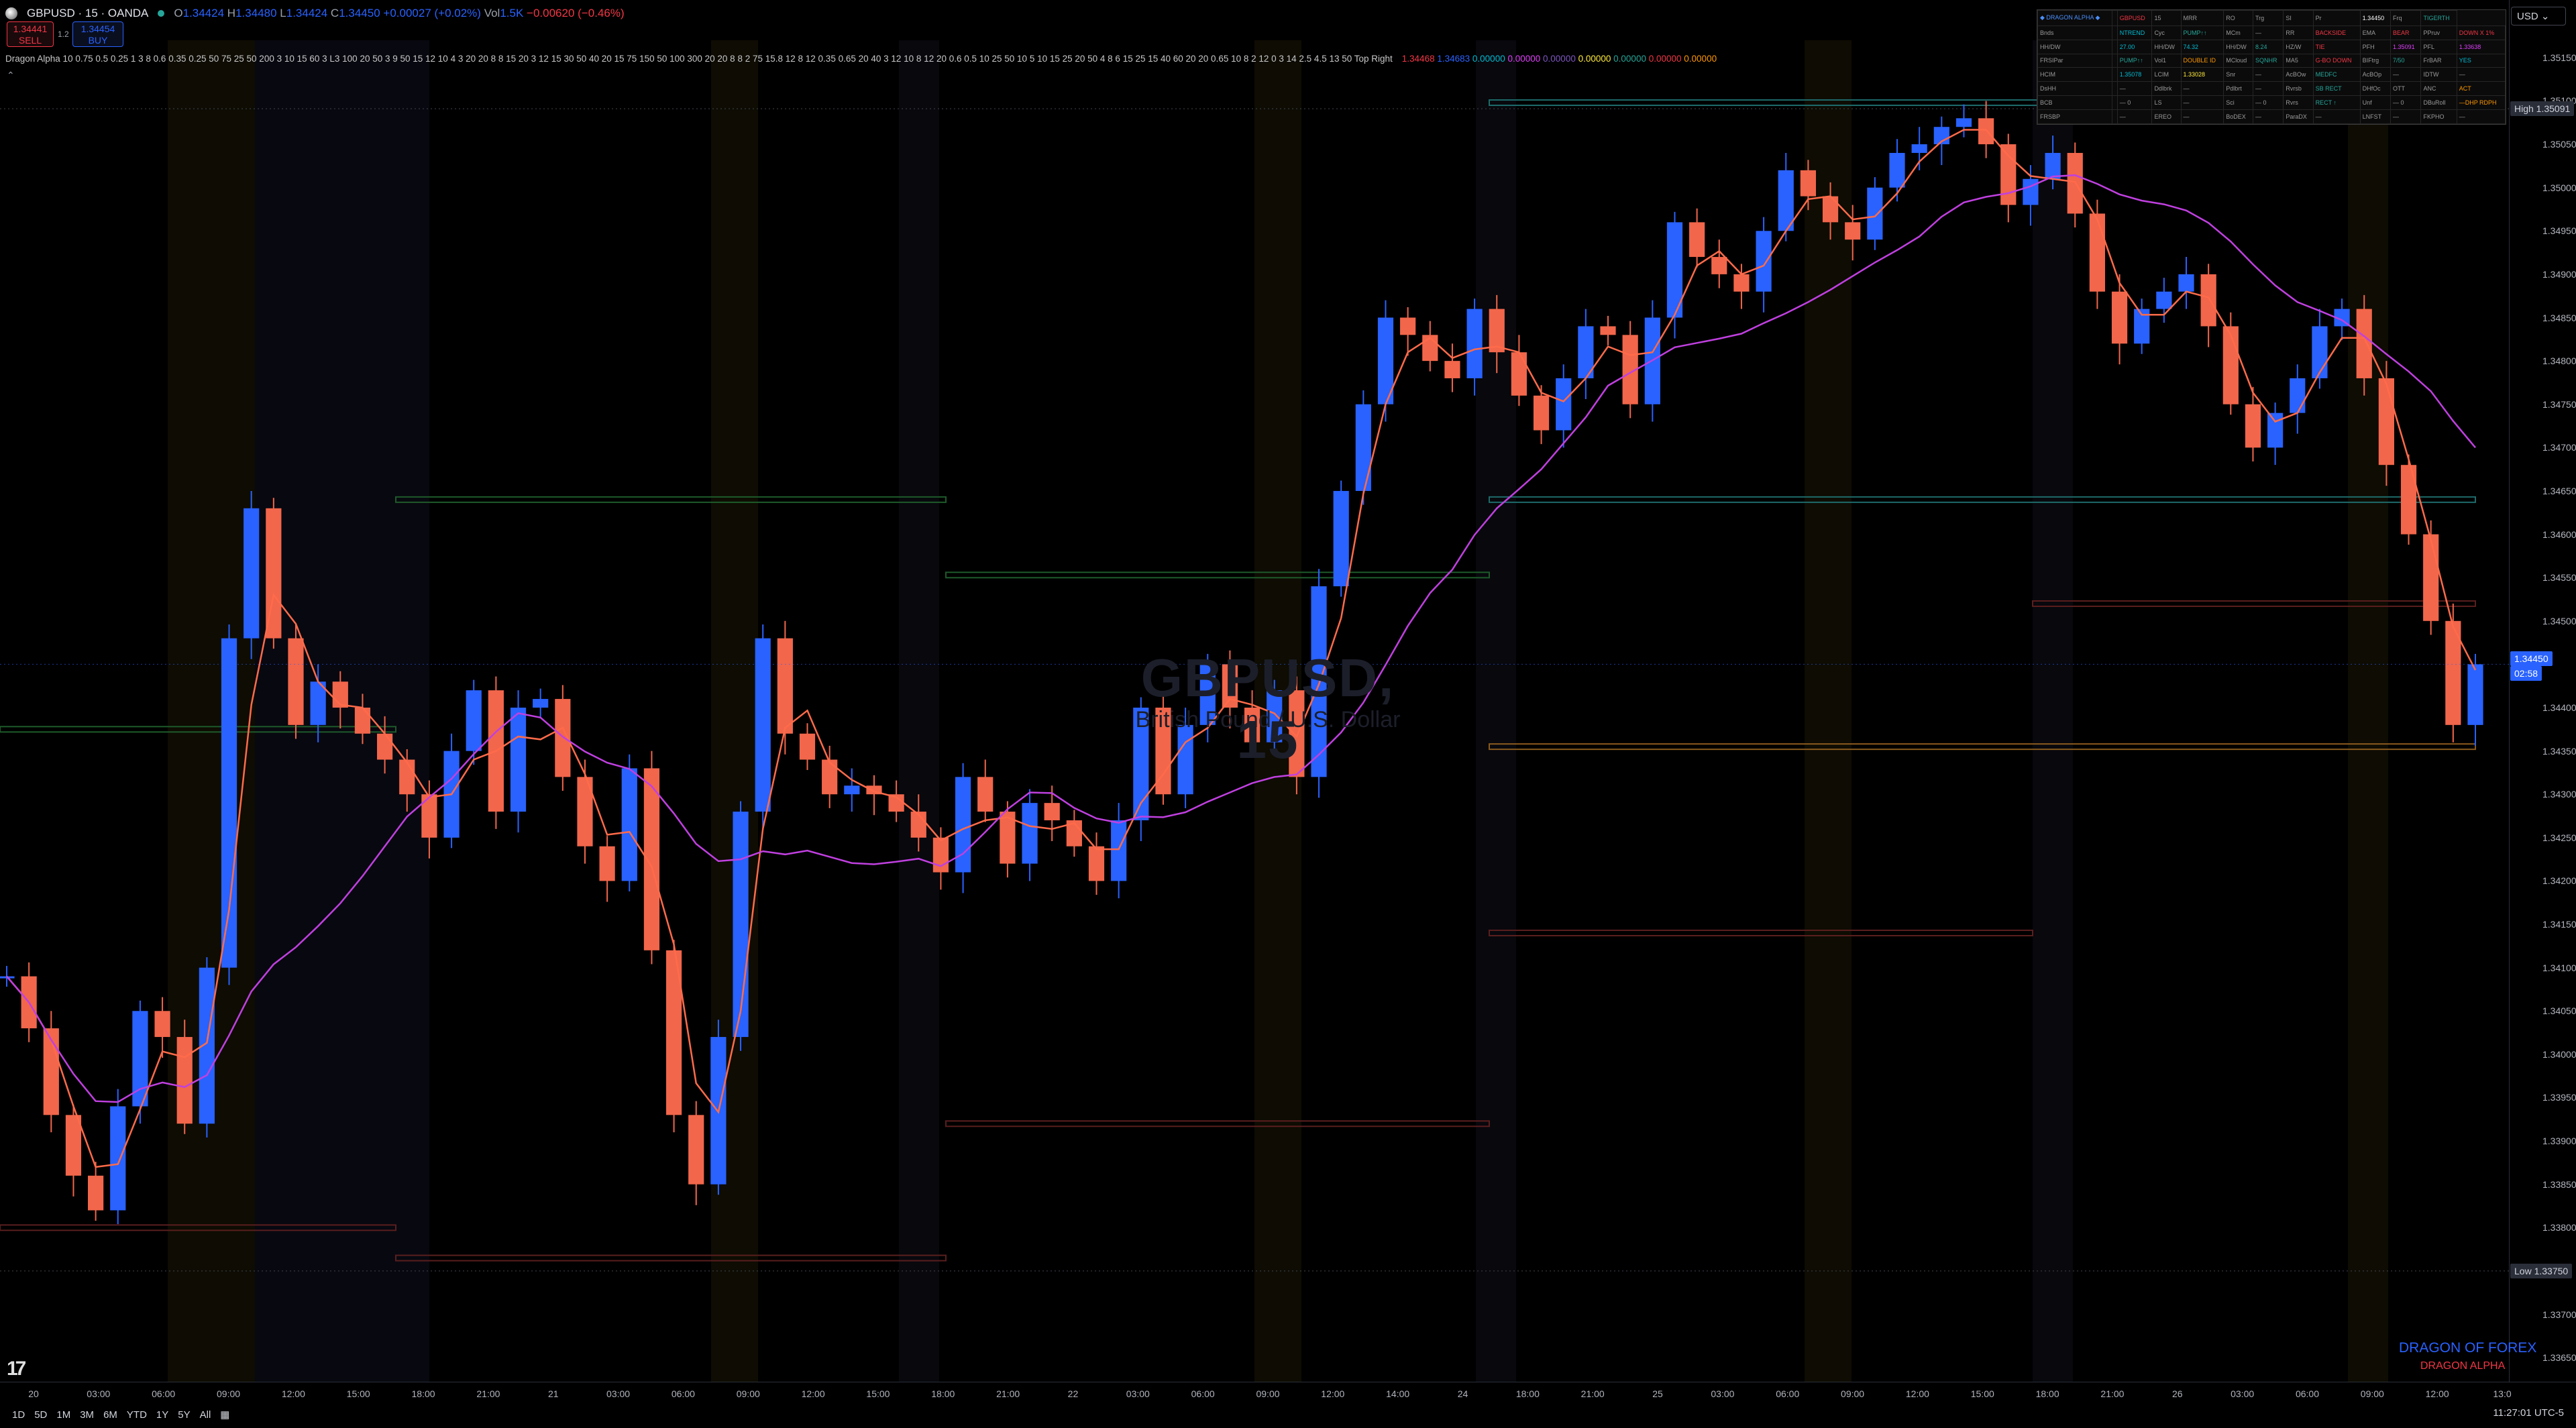 The image size is (2576, 1428). I want to click on day-change: −0.00620 (−0.46%), so click(576, 13).